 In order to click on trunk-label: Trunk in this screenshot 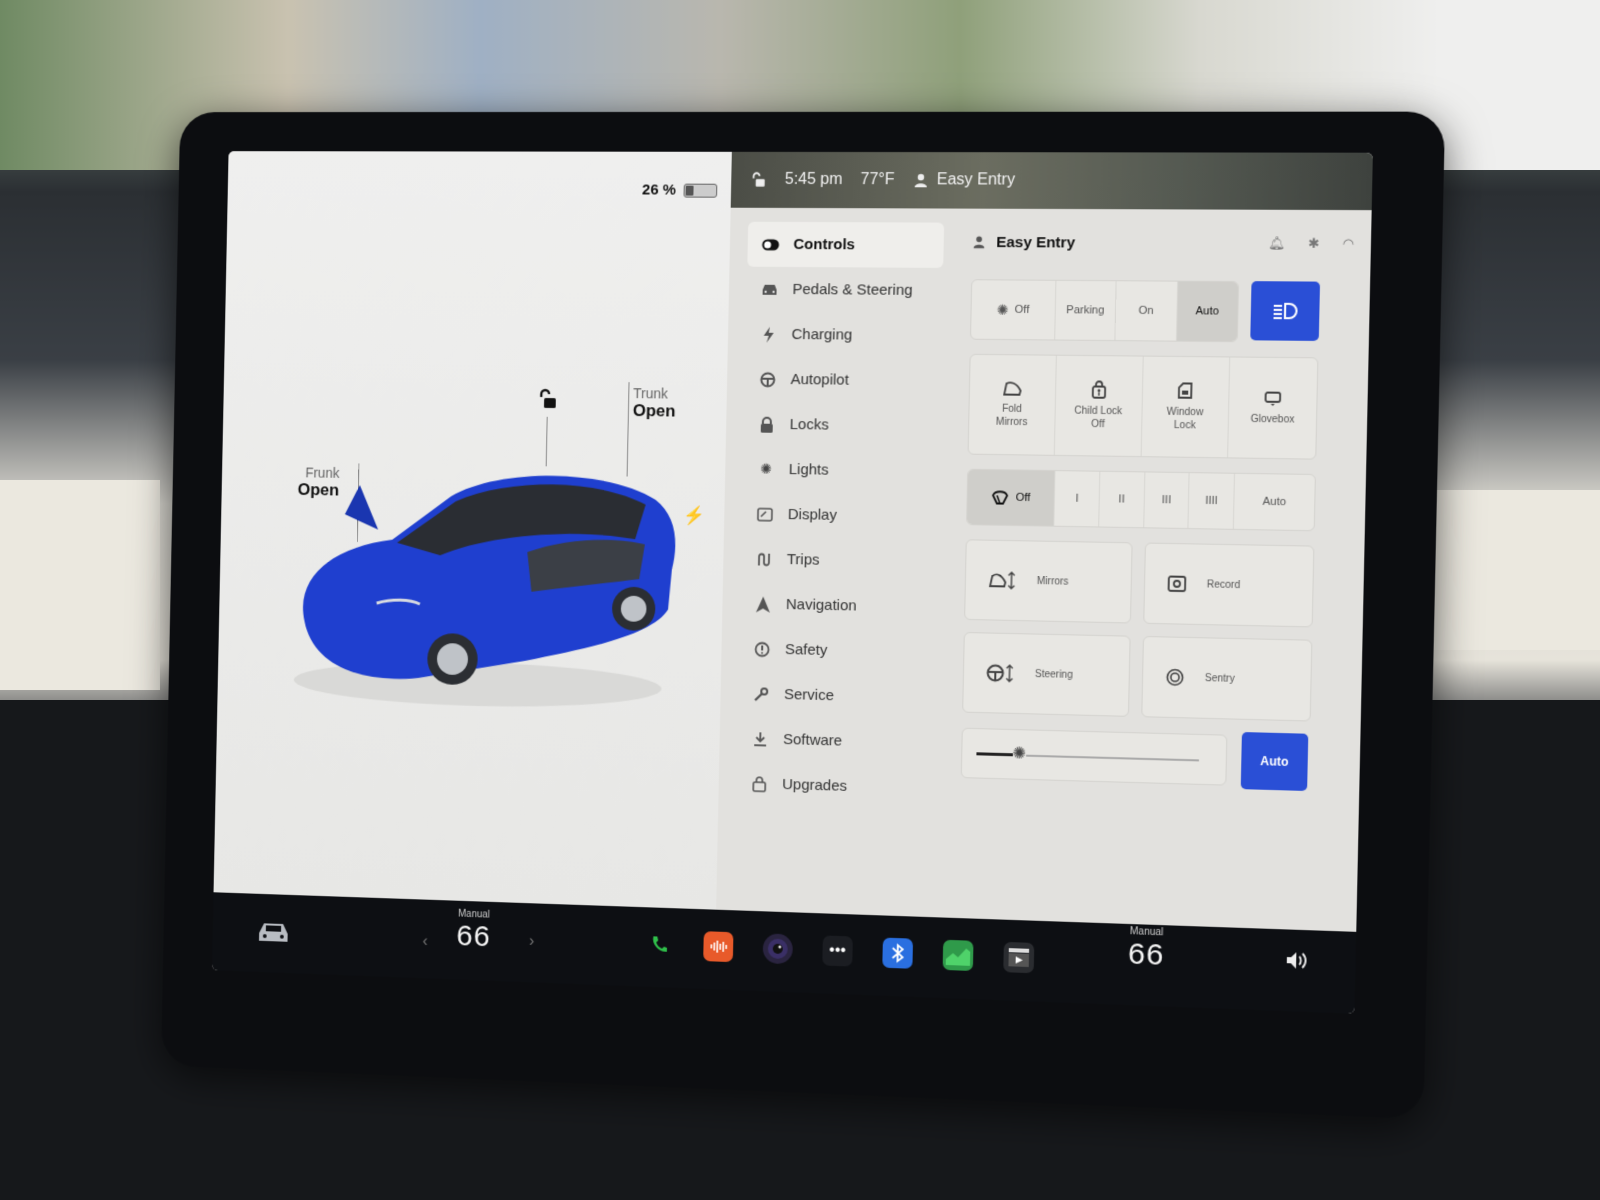, I will do `click(651, 393)`.